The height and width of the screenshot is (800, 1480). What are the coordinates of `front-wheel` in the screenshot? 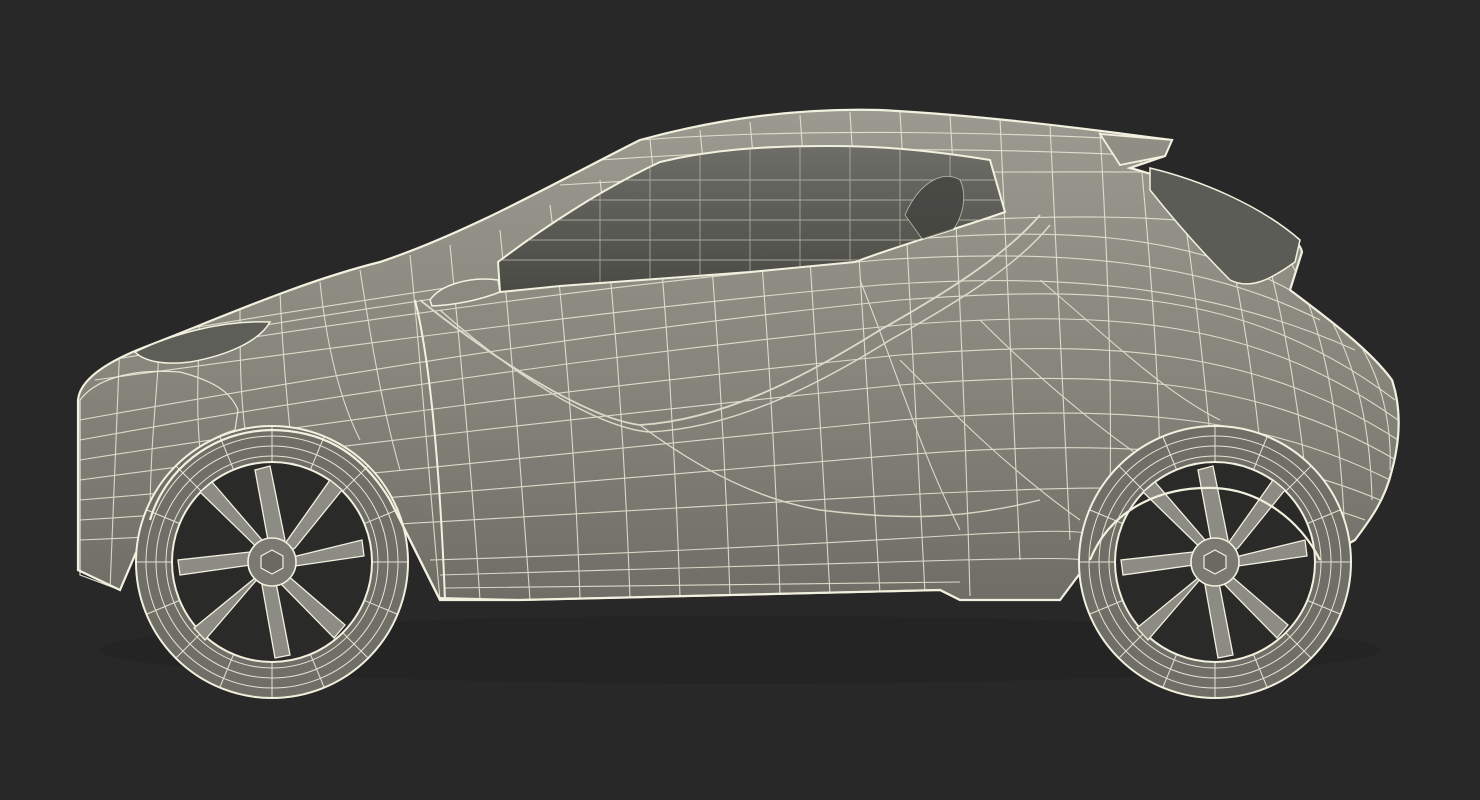 It's located at (272, 562).